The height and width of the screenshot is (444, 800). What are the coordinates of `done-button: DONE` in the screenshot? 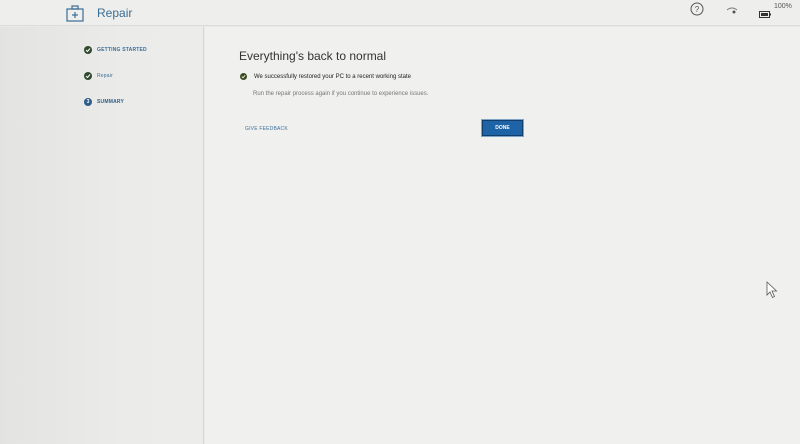 It's located at (502, 128).